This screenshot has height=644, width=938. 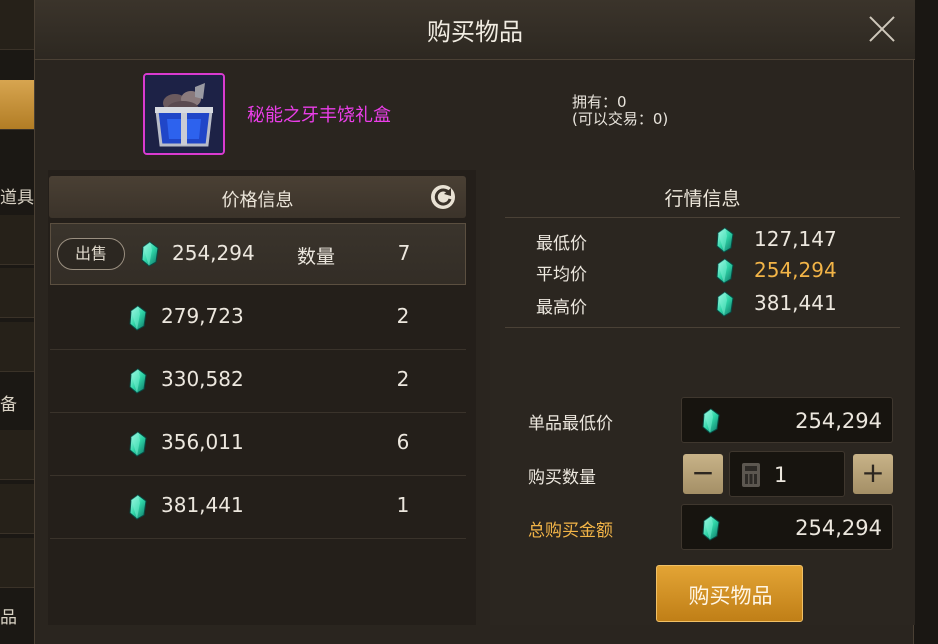 I want to click on quantity-decrease-button: −, so click(x=703, y=474).